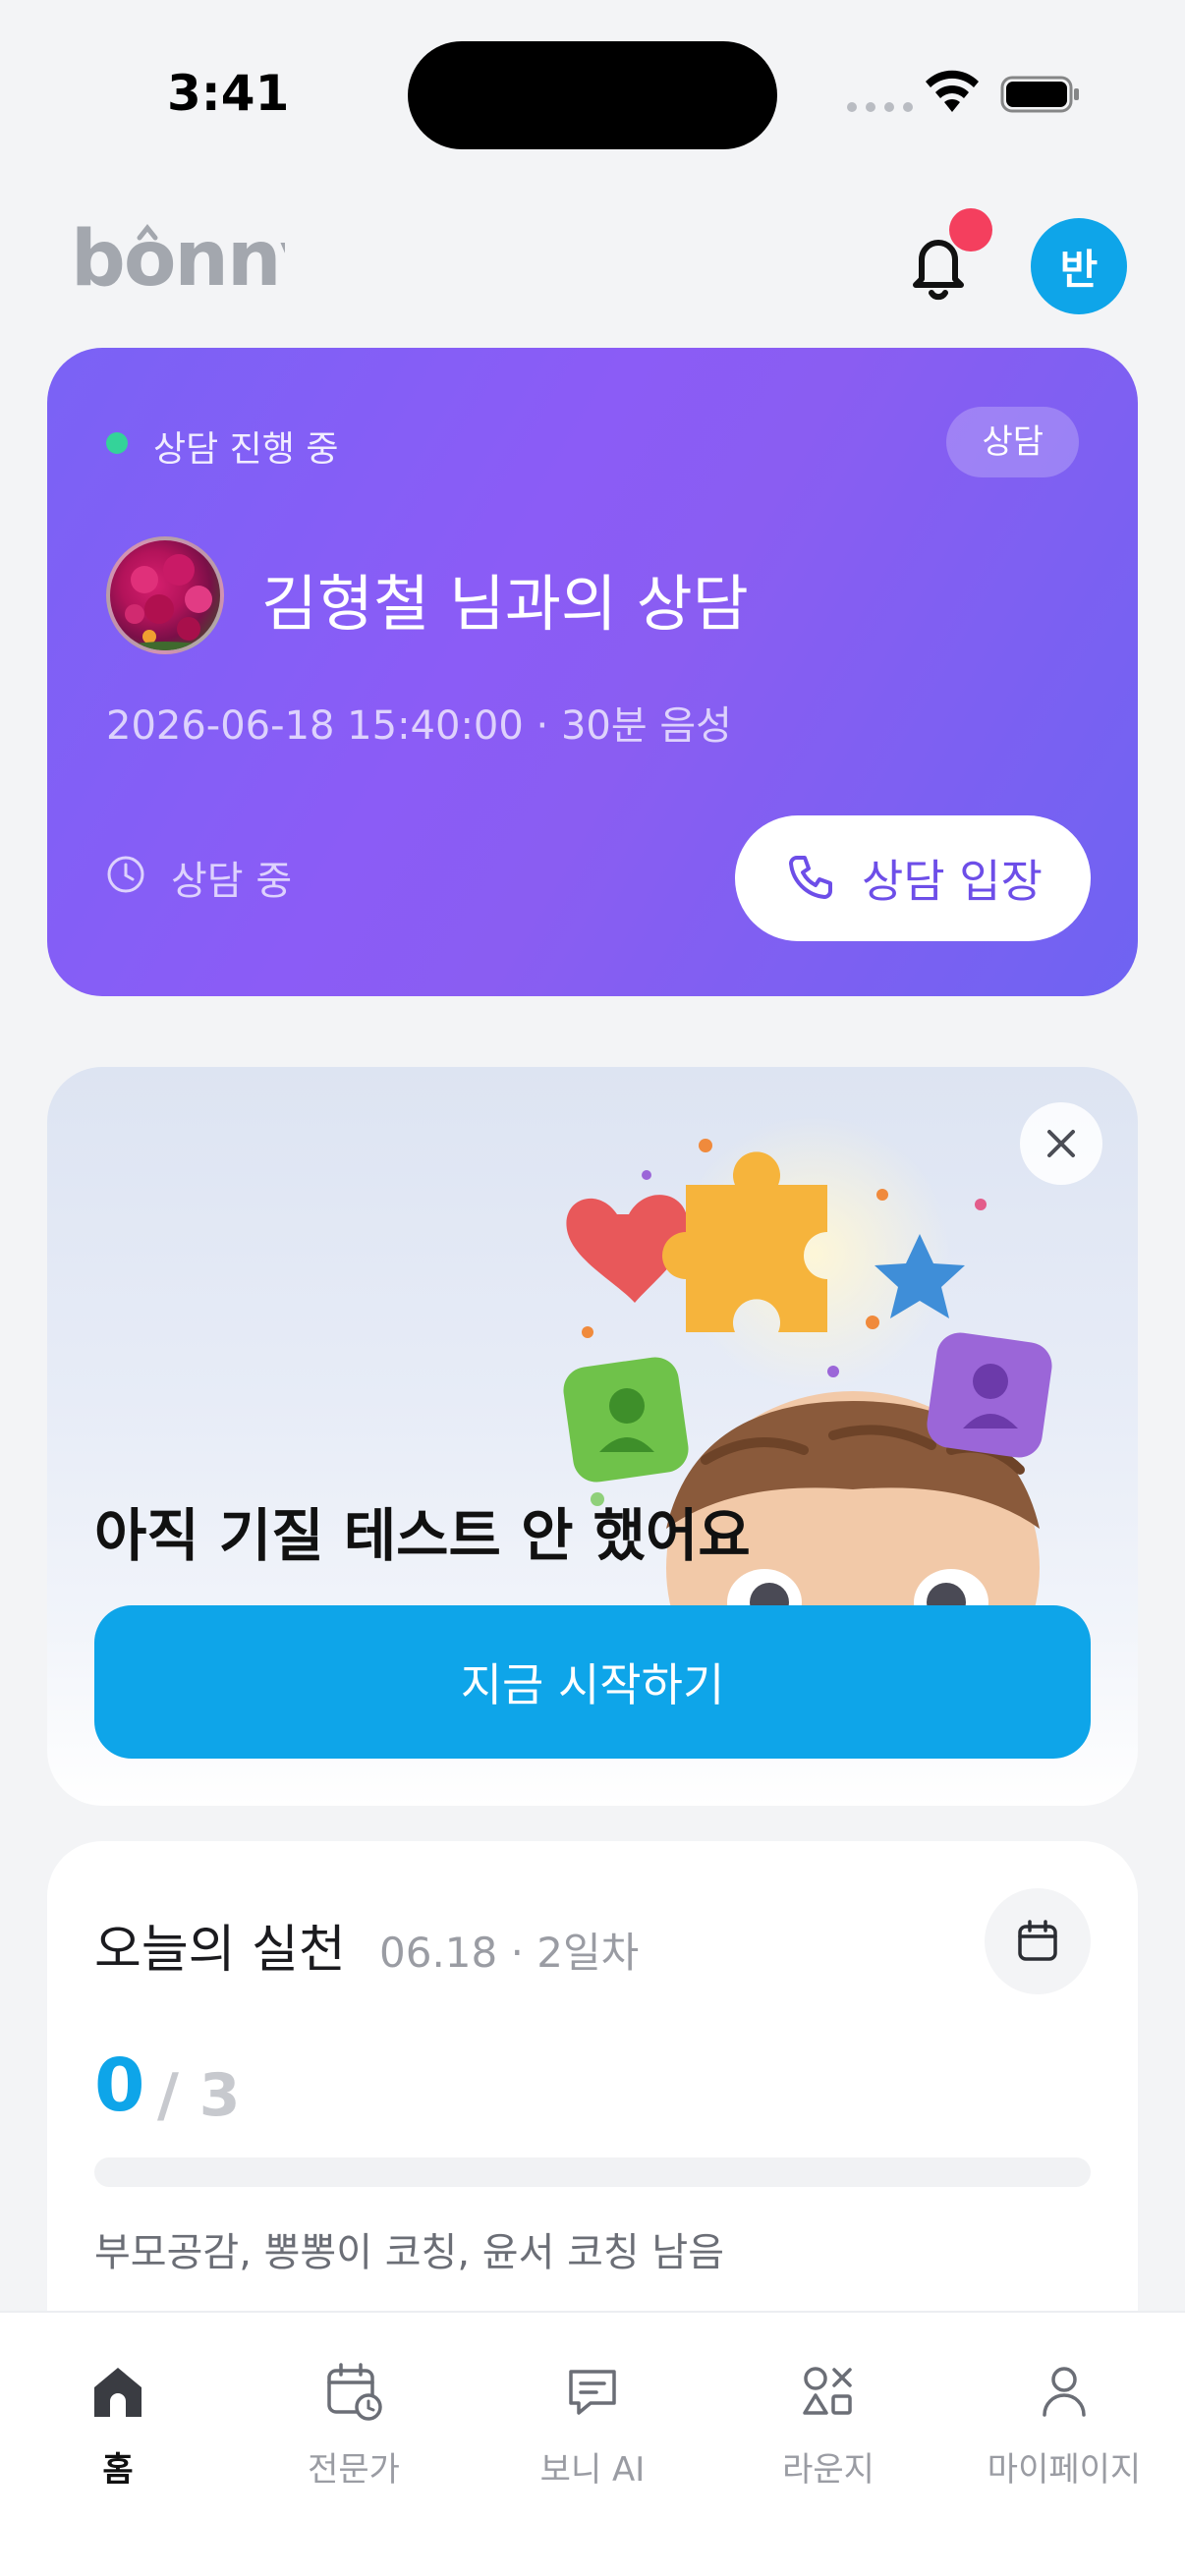 This screenshot has width=1185, height=2576. What do you see at coordinates (953, 881) in the screenshot?
I see `enter-consultation-label: 상담 입장` at bounding box center [953, 881].